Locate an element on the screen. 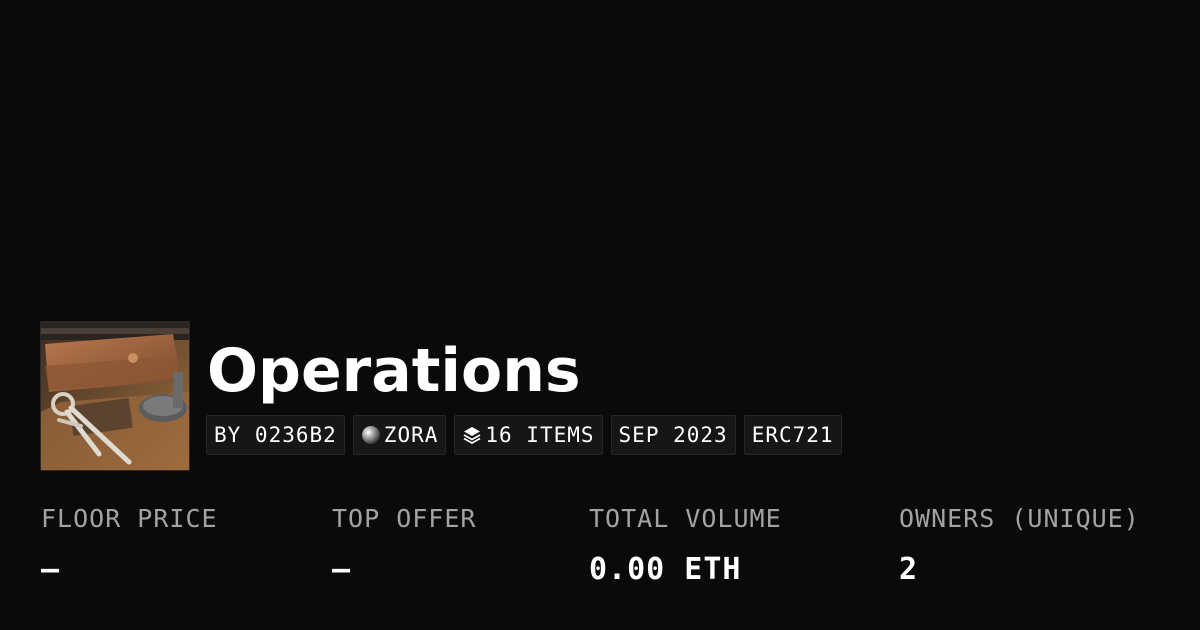 The height and width of the screenshot is (630, 1200). date-label: SEP 2023 is located at coordinates (673, 435).